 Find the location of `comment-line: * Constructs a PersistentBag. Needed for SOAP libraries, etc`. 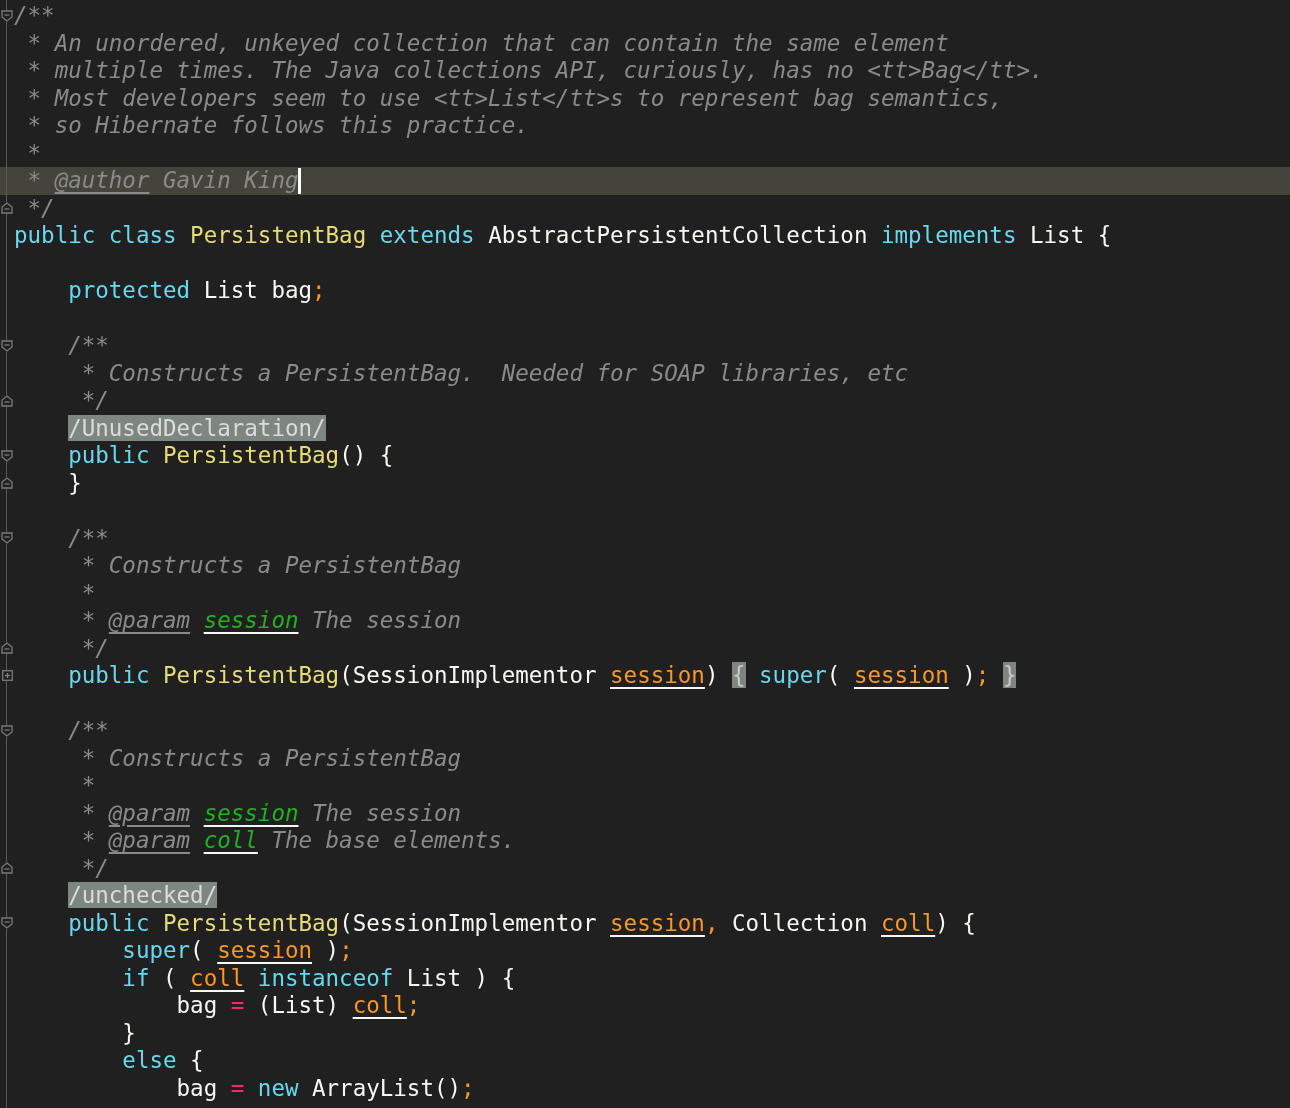

comment-line: * Constructs a PersistentBag. Needed for SOAP libraries, etc is located at coordinates (494, 373).